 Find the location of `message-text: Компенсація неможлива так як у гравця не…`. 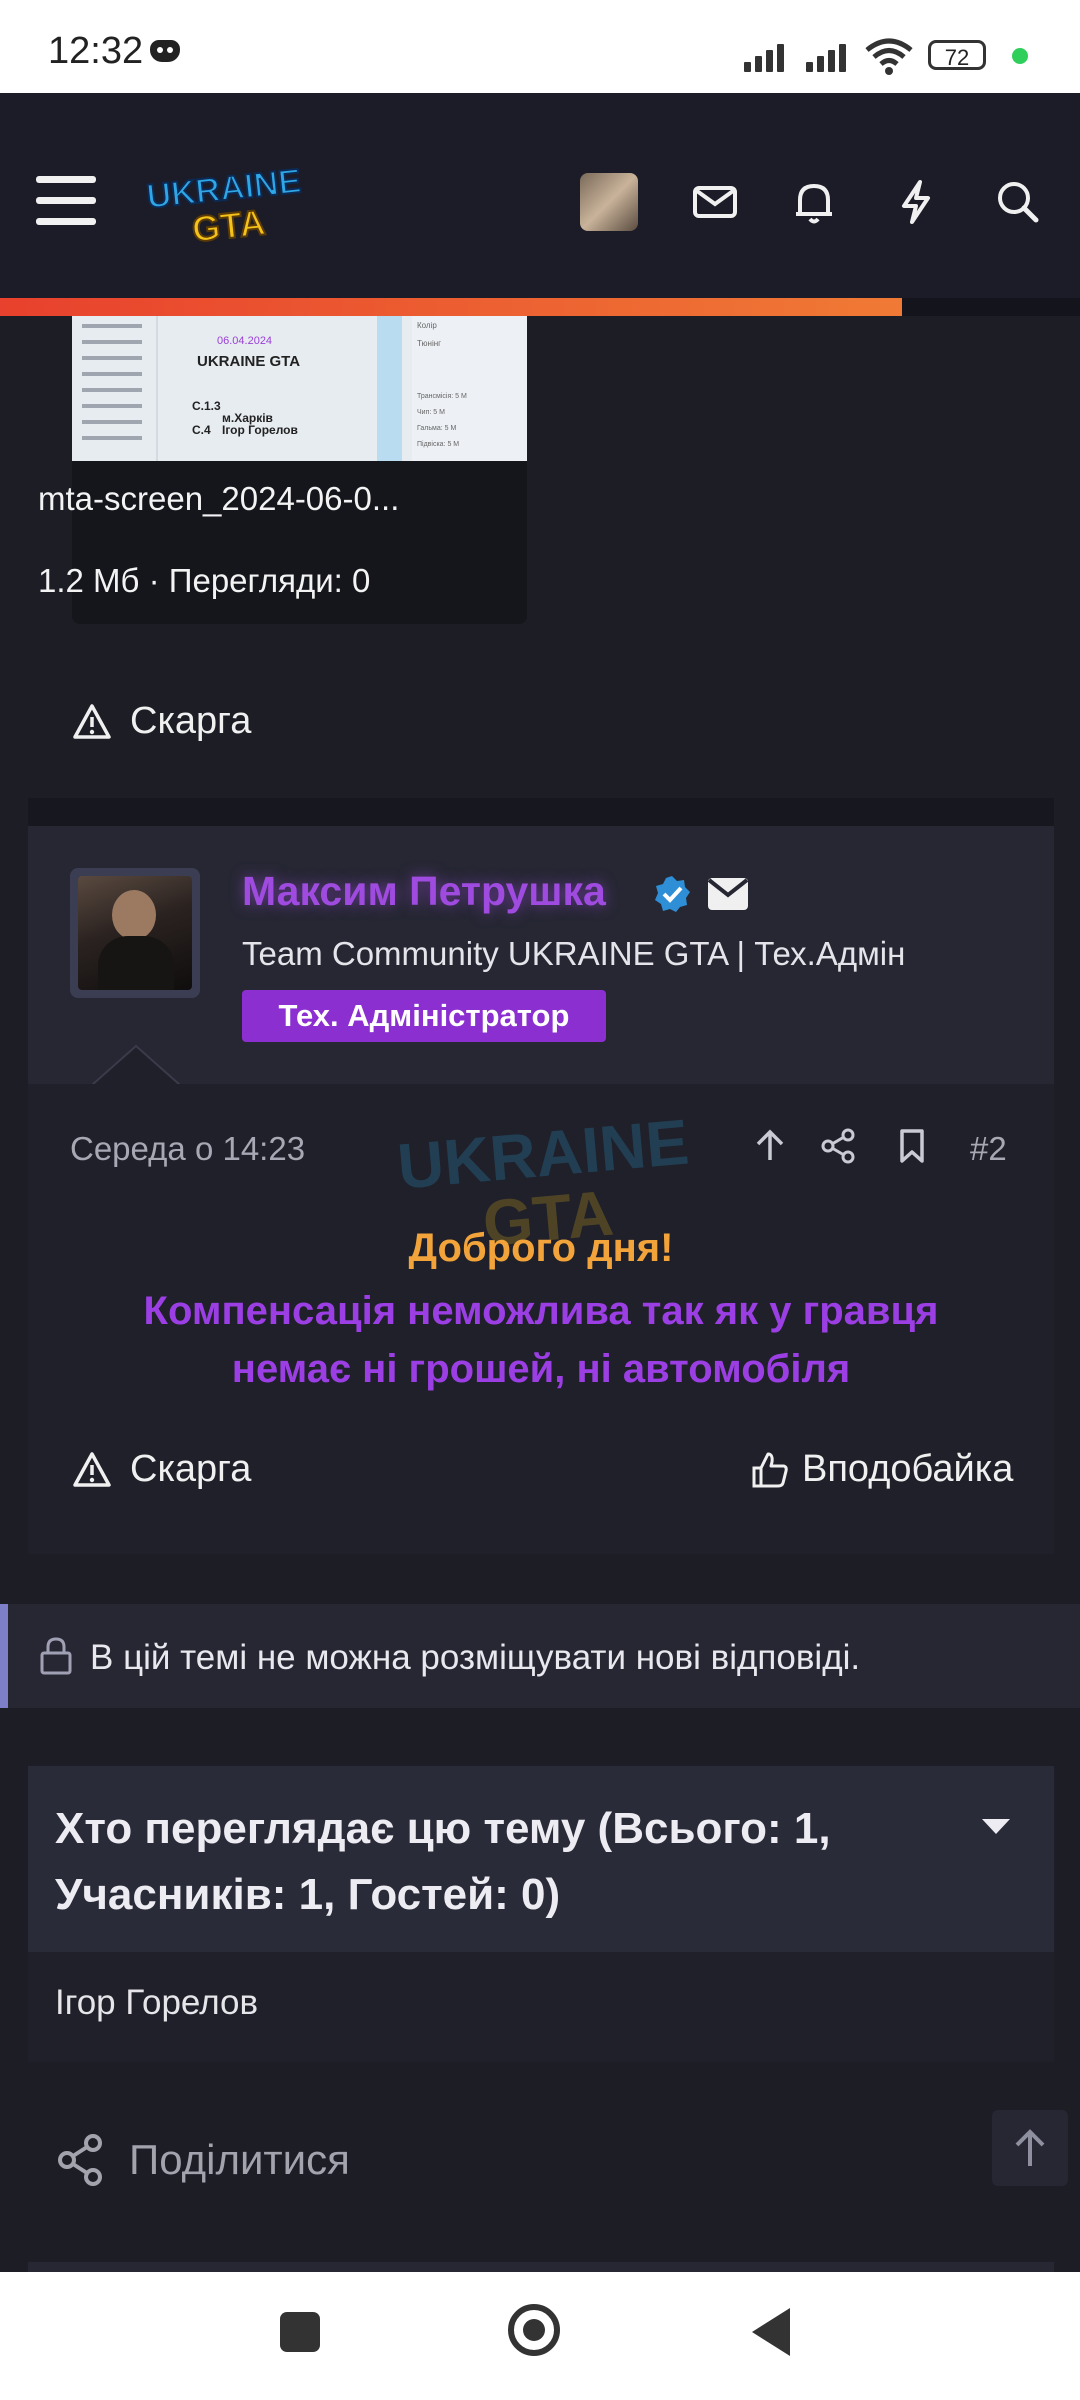

message-text: Компенсація неможлива так як у гравця не… is located at coordinates (541, 1340).